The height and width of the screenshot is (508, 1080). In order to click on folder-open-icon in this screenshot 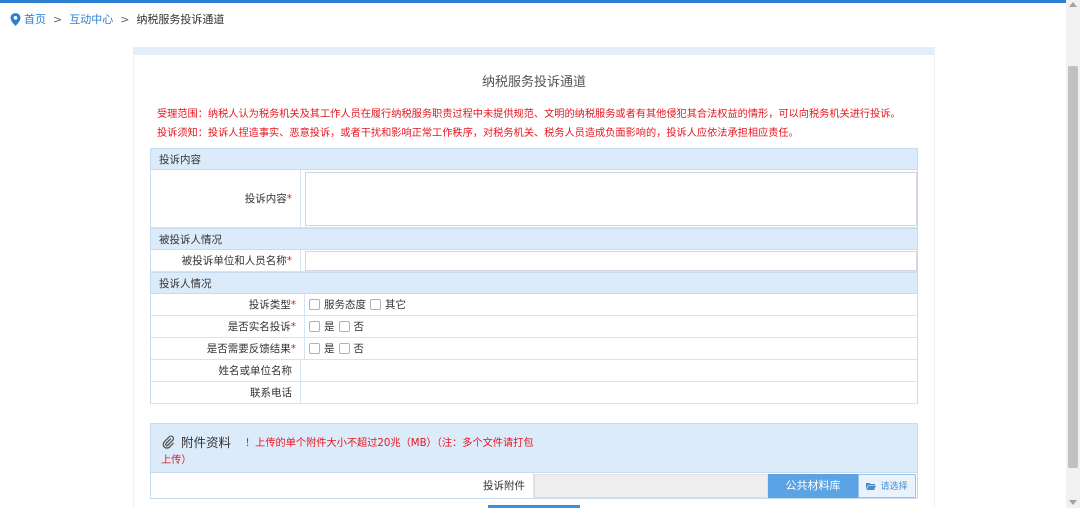, I will do `click(871, 486)`.